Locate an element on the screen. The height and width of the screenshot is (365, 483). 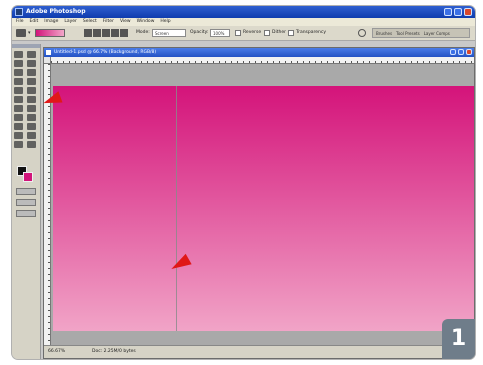
lasso-tool-icon is located at coordinates (18, 63).